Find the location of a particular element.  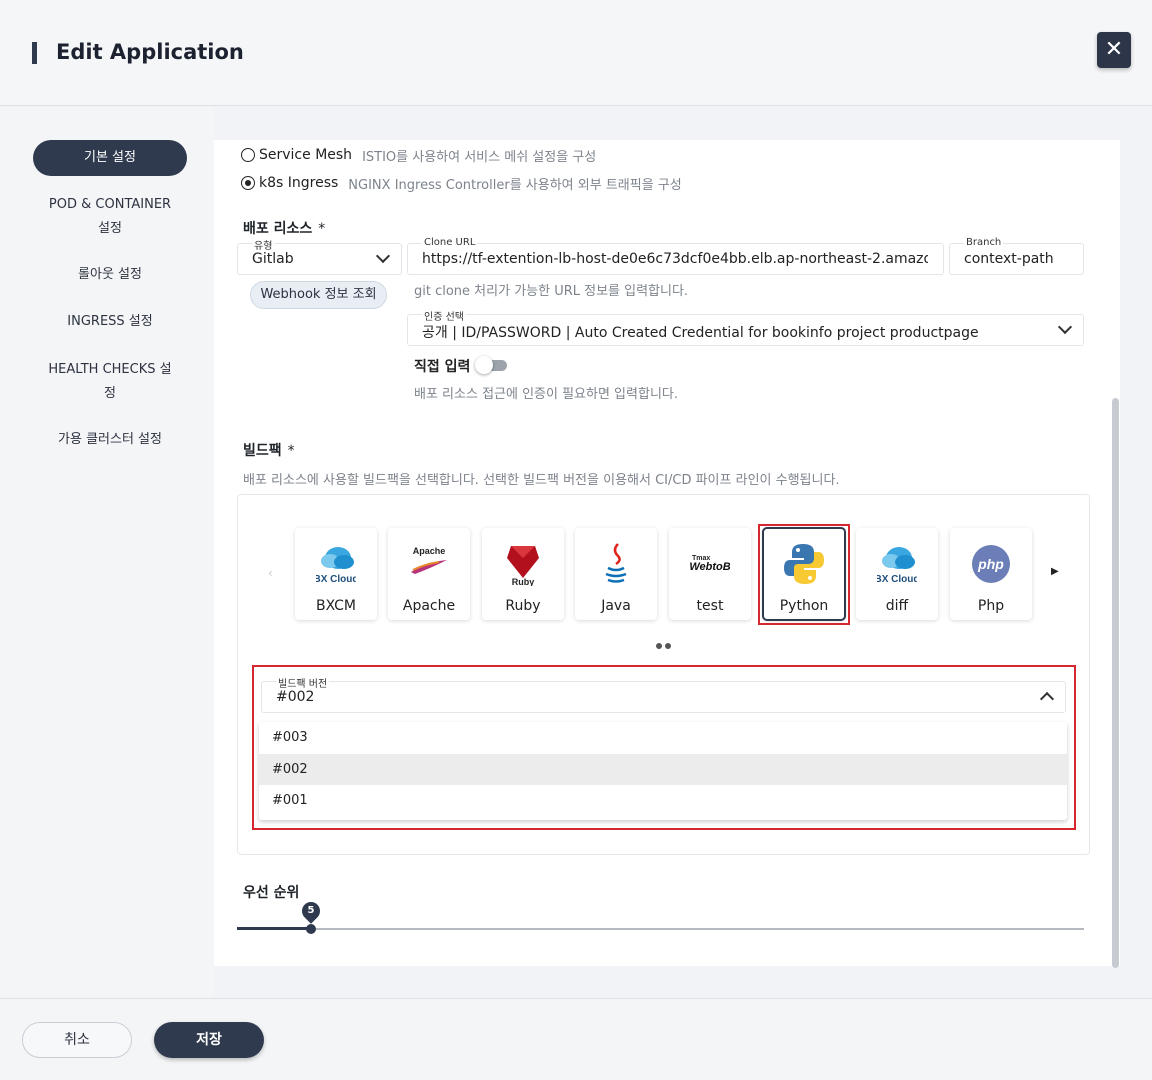

type-select: 유형 Gitlab is located at coordinates (319, 256).